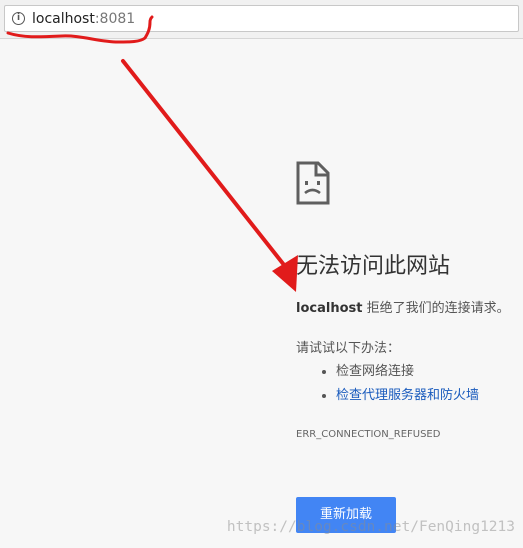 The image size is (523, 548). Describe the element at coordinates (436, 308) in the screenshot. I see `error-message-text: 拒绝了我们的连接请求。` at that location.